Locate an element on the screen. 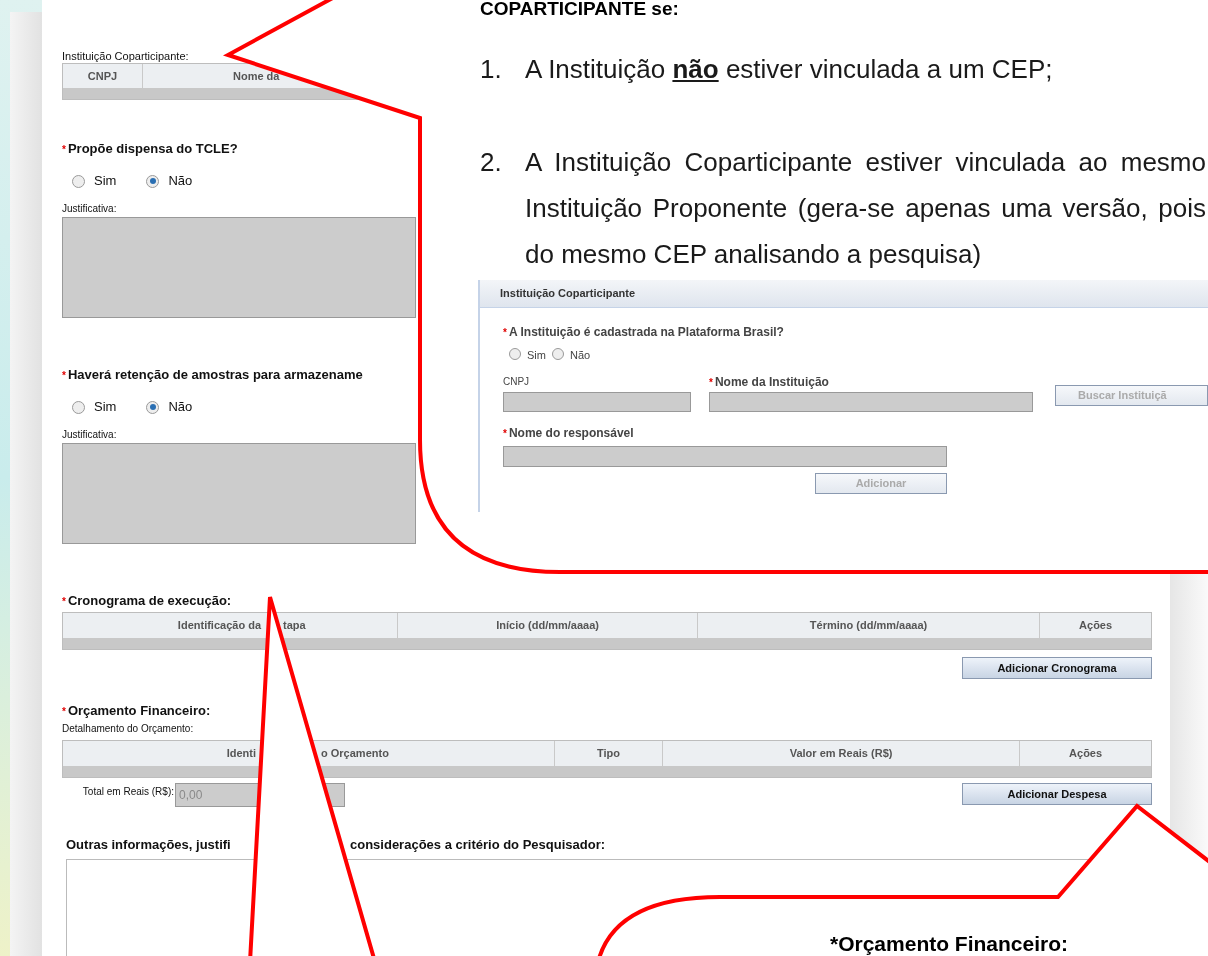 The height and width of the screenshot is (956, 1208). column-header: tapa is located at coordinates (294, 626).